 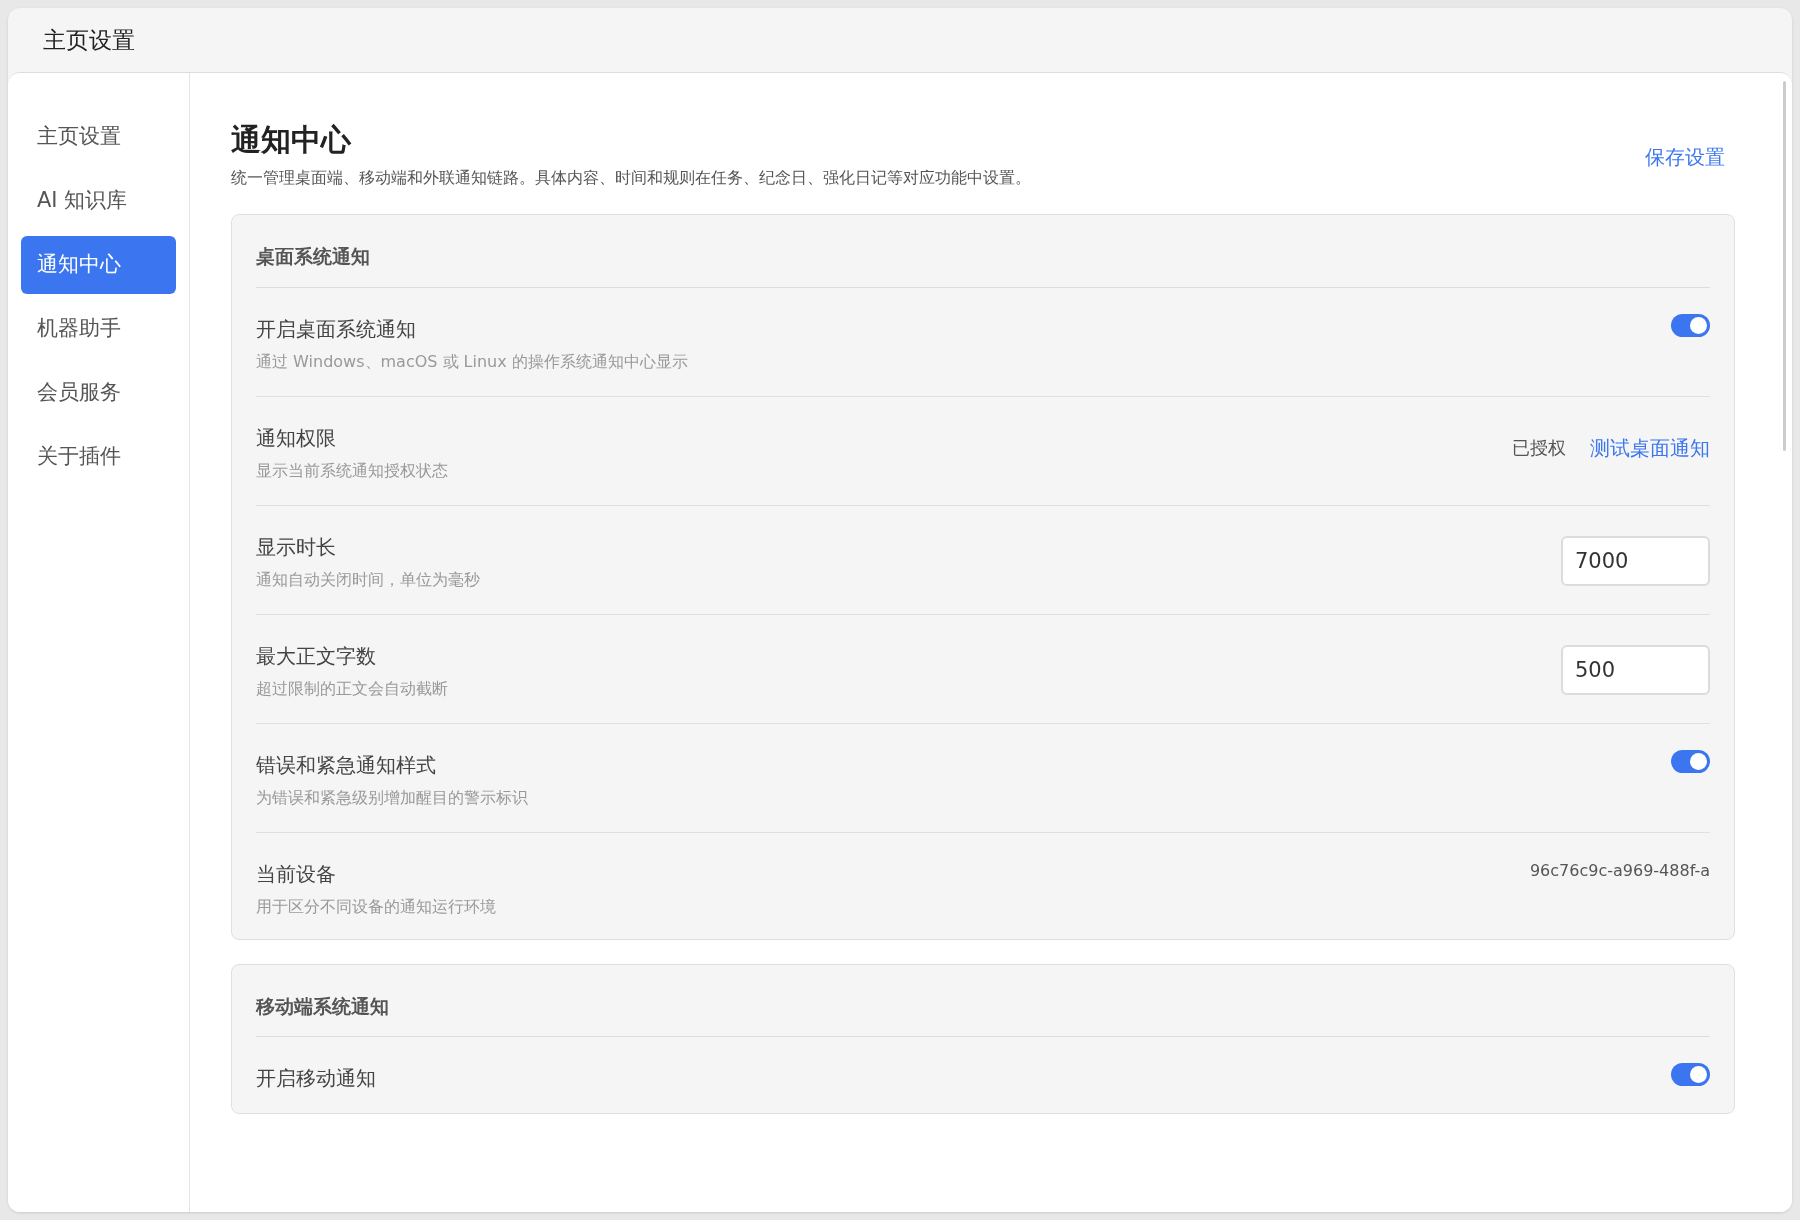 I want to click on setting-title: 当前设备, so click(x=296, y=874).